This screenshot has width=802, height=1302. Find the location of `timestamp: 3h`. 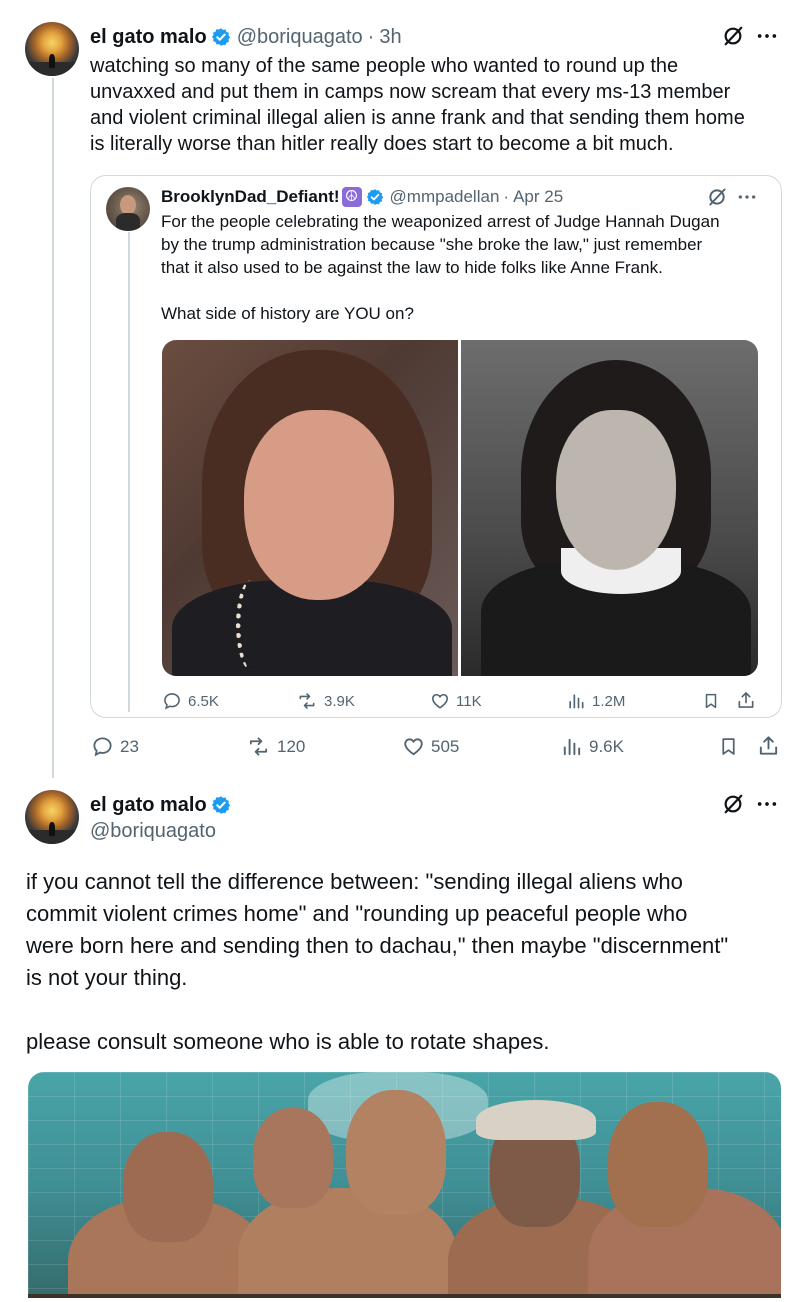

timestamp: 3h is located at coordinates (390, 37).